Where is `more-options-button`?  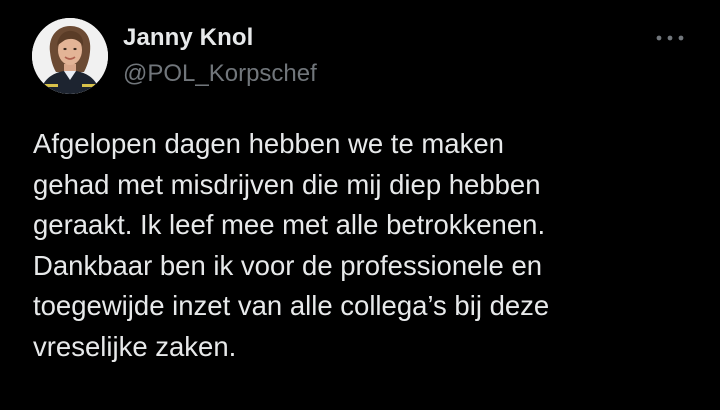
more-options-button is located at coordinates (670, 38).